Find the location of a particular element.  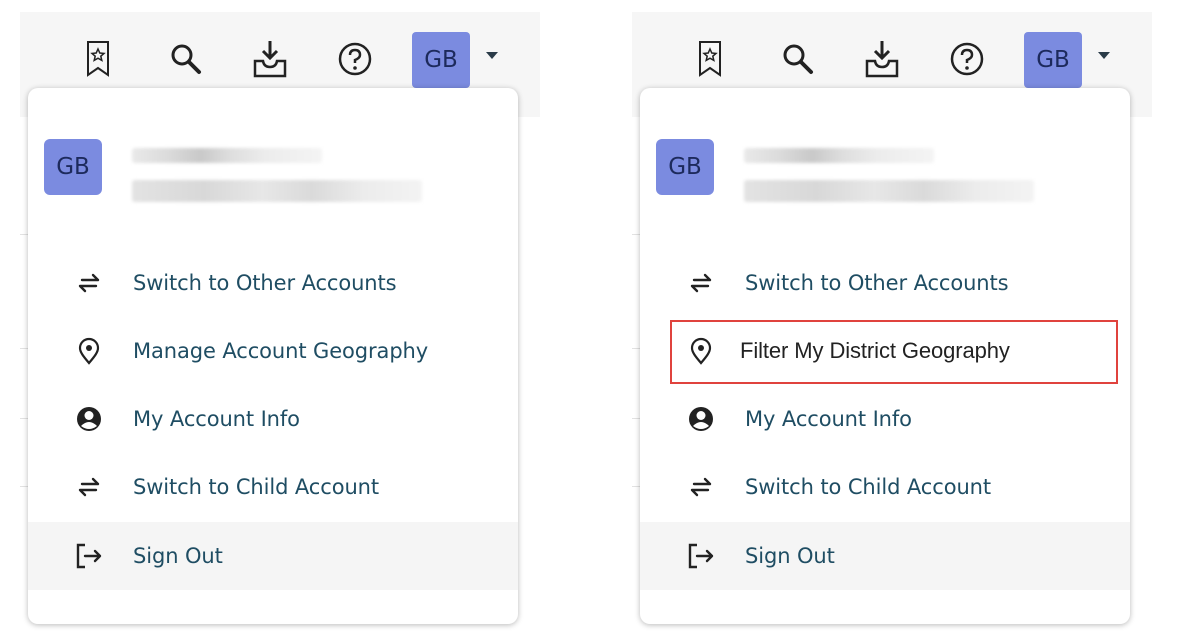

menu-item-label: Filter My District Geography is located at coordinates (875, 350).